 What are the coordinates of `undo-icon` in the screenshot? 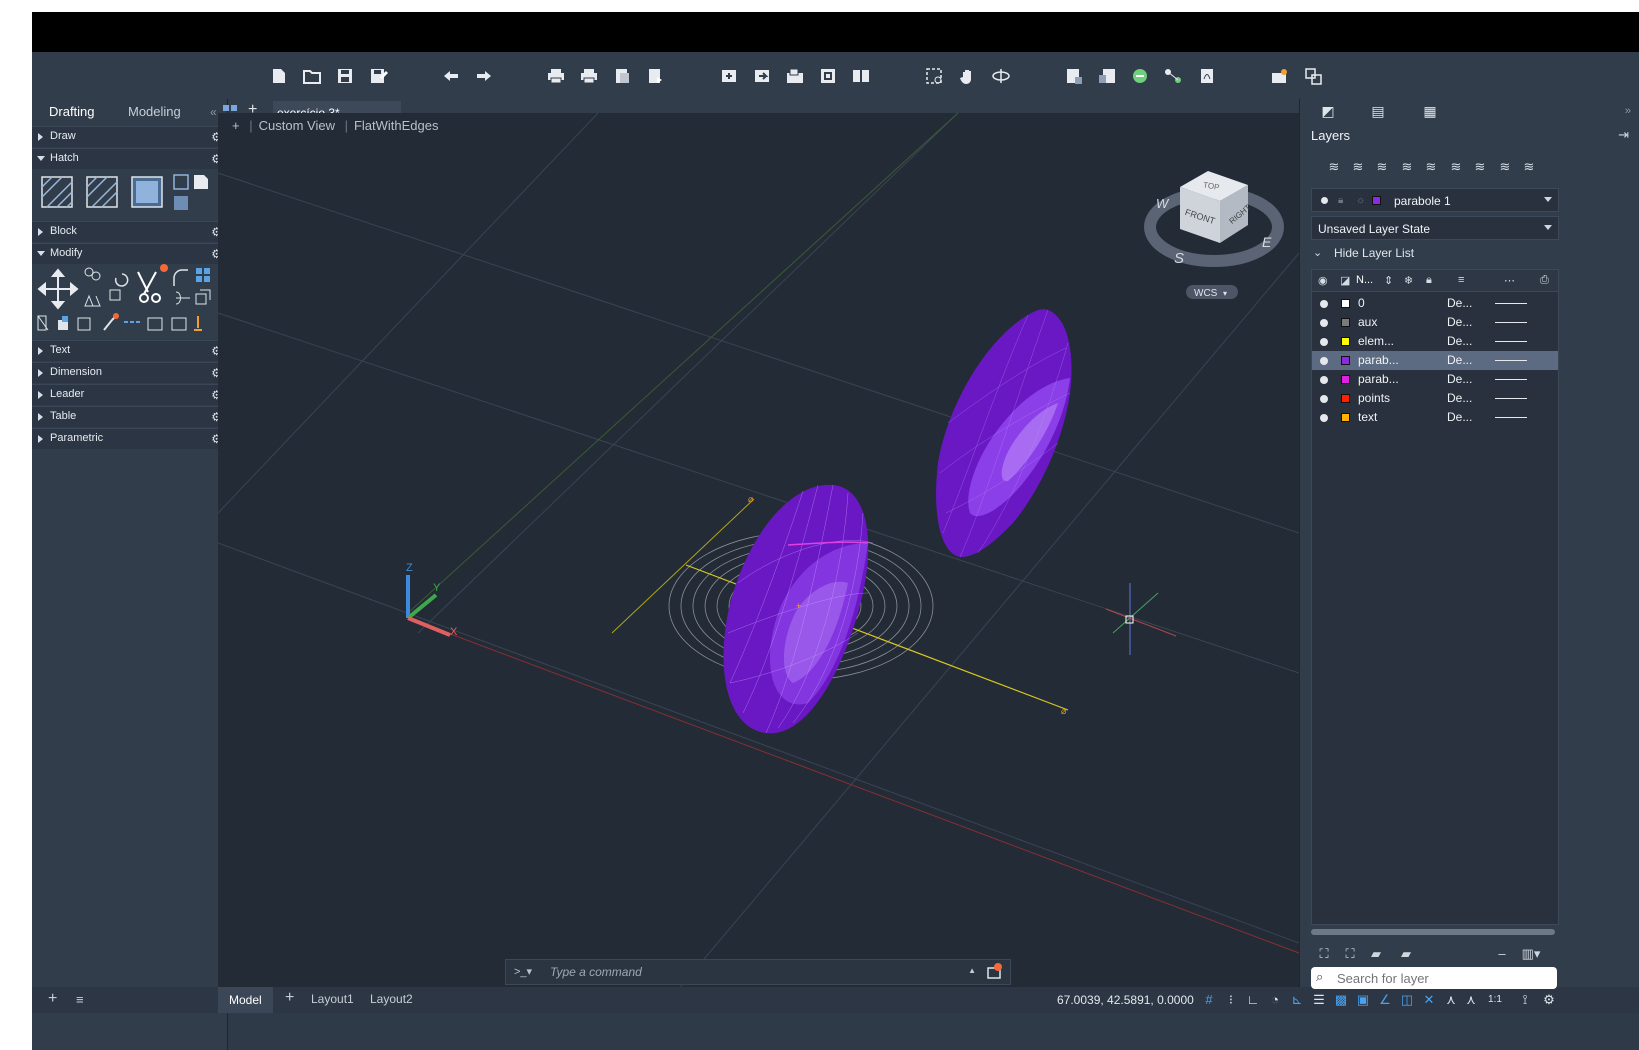 It's located at (451, 76).